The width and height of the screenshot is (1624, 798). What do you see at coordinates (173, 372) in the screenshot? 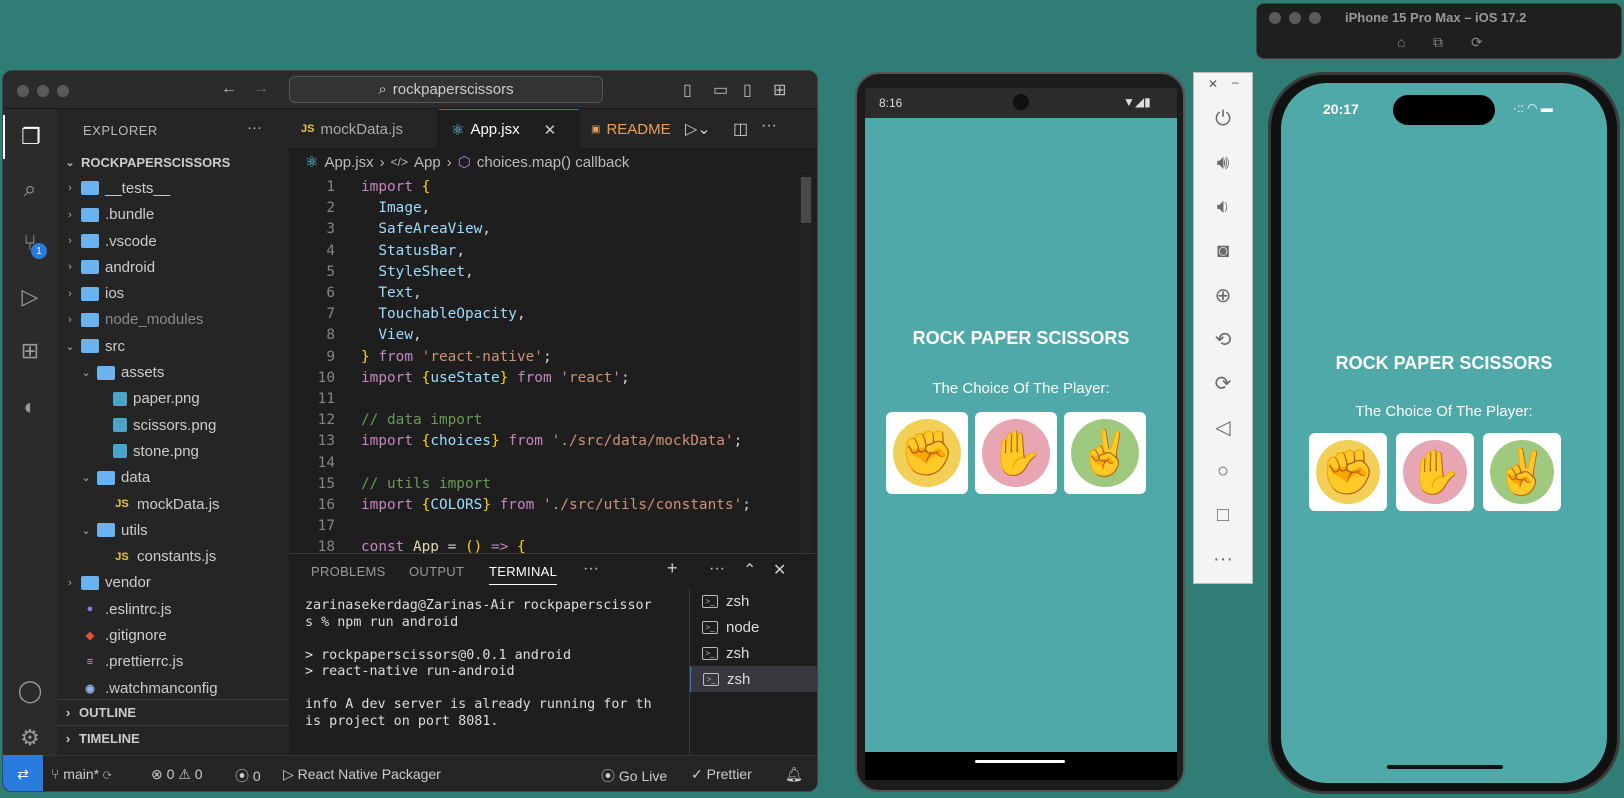
I see `tree-item: ⌄ assets` at bounding box center [173, 372].